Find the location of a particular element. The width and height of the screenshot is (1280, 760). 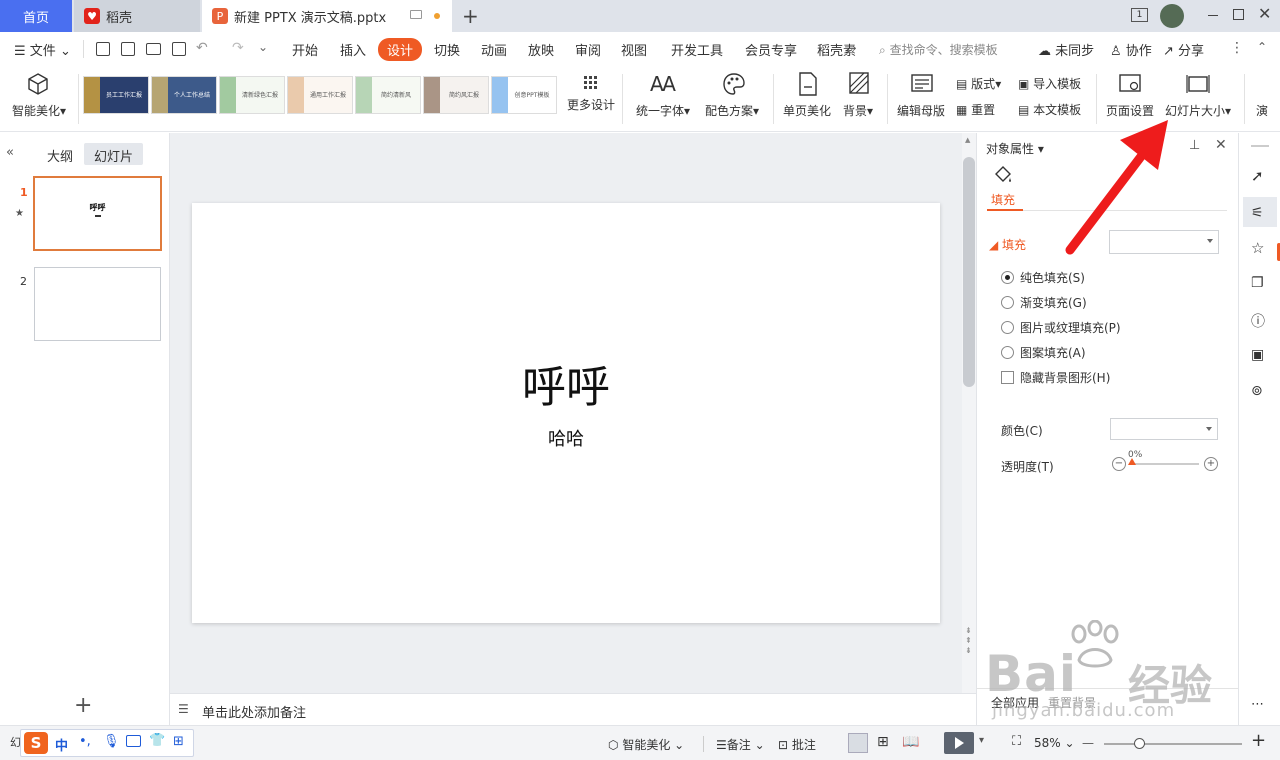

grid-icon is located at coordinates (591, 83).